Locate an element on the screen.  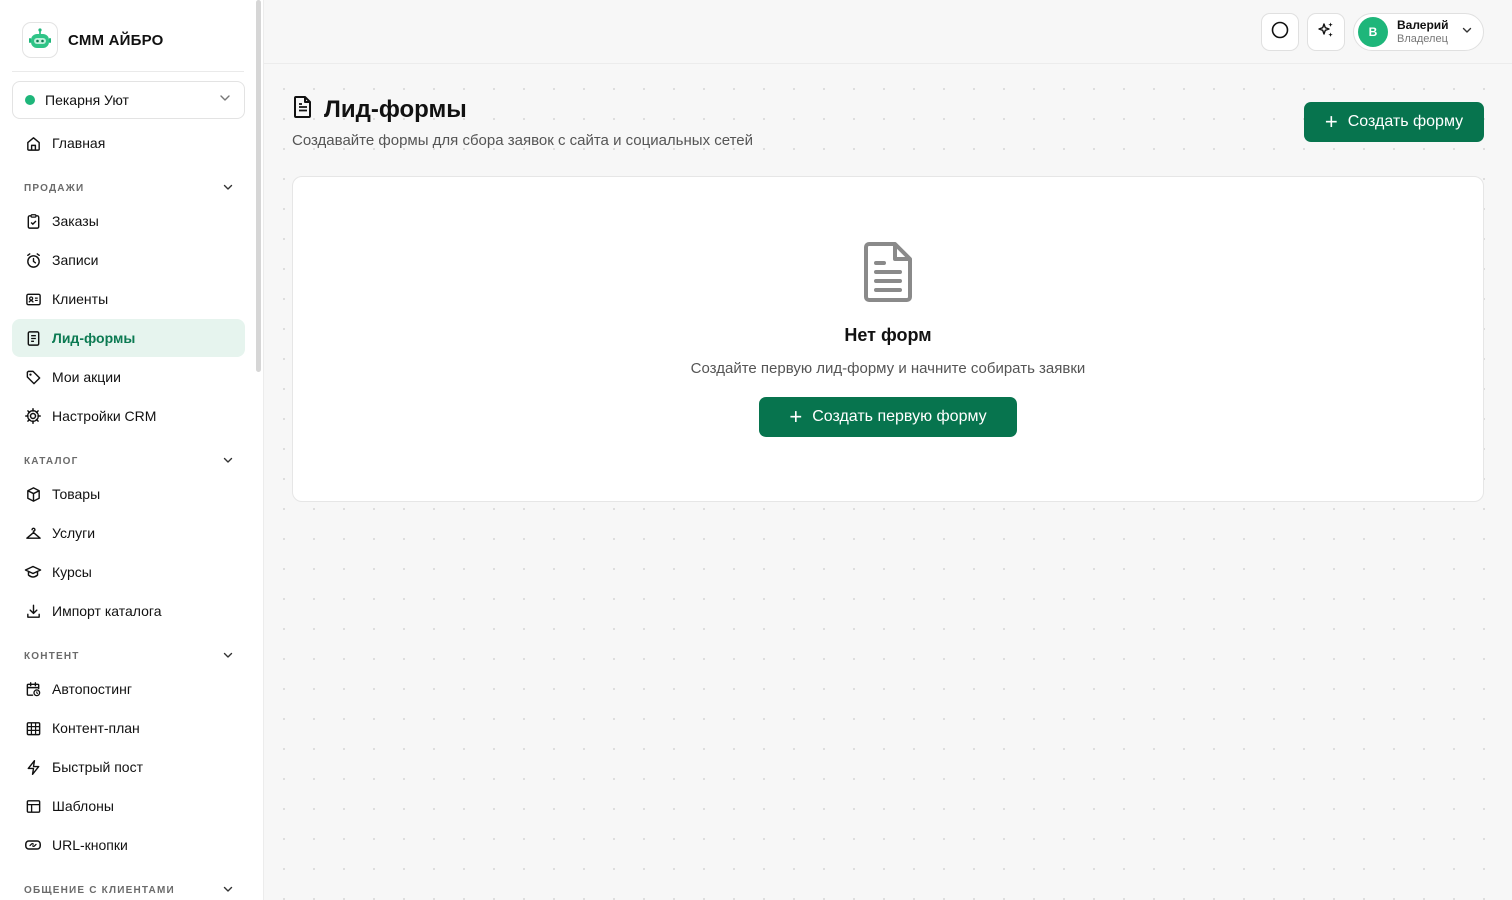
sidebar-item-label: Шаблоны is located at coordinates (83, 806).